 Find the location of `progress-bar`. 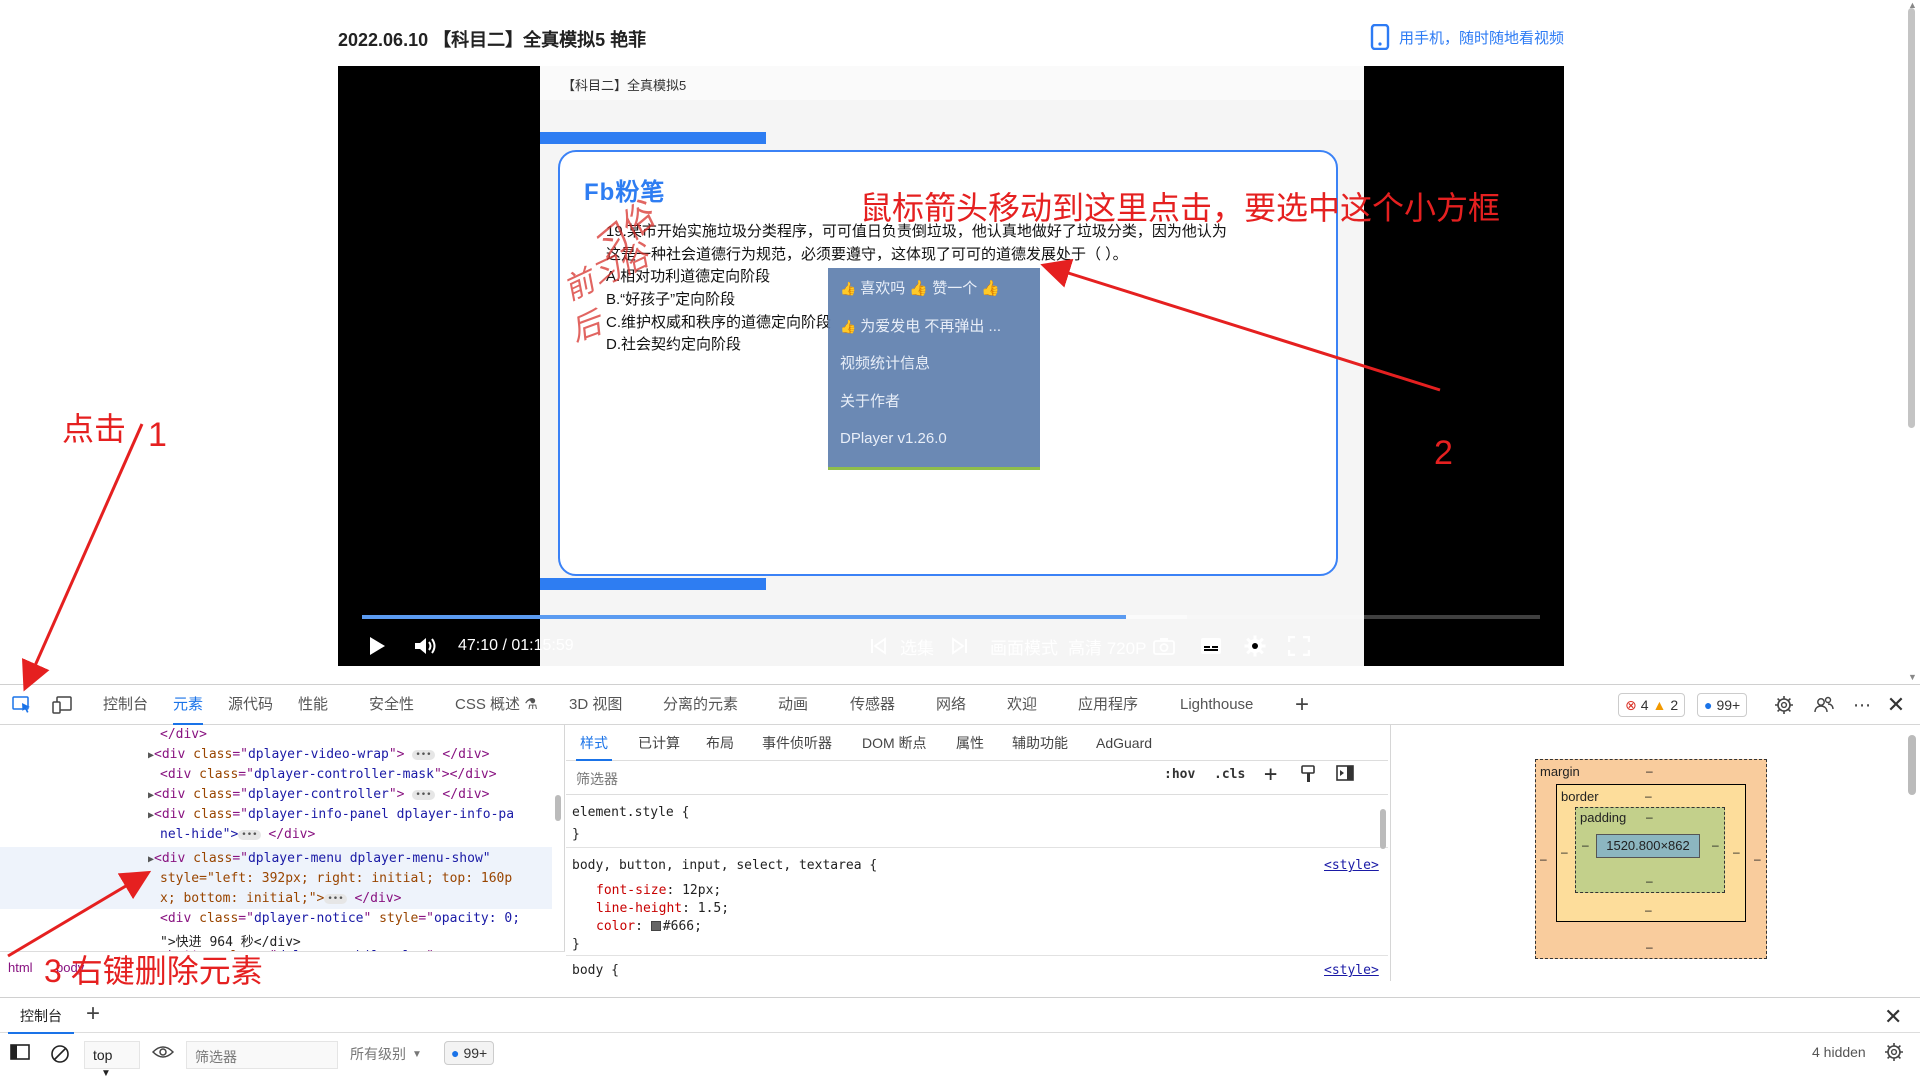

progress-bar is located at coordinates (951, 617).